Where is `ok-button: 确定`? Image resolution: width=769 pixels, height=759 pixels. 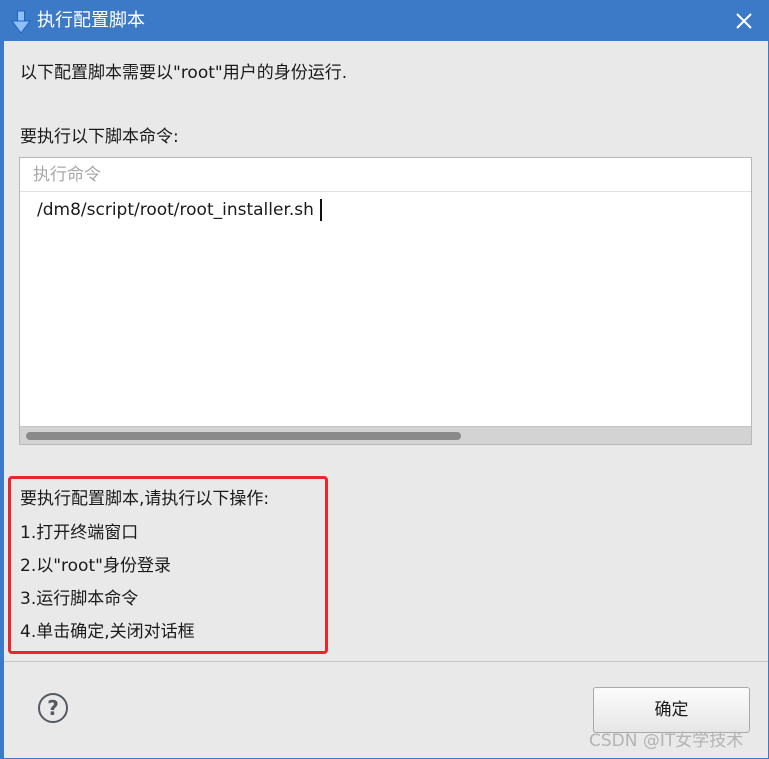
ok-button: 确定 is located at coordinates (671, 710).